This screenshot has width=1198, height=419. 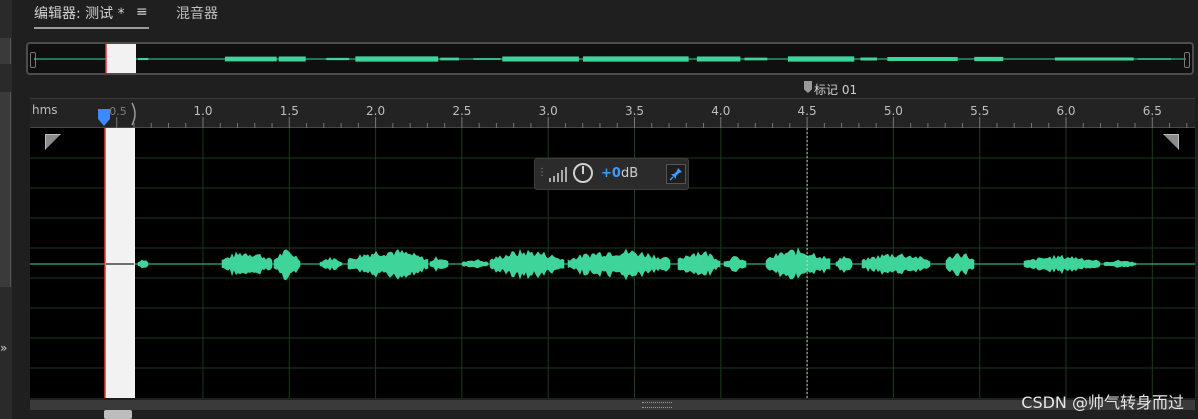 What do you see at coordinates (289, 111) in the screenshot?
I see `ruler-tick-label: 1.5` at bounding box center [289, 111].